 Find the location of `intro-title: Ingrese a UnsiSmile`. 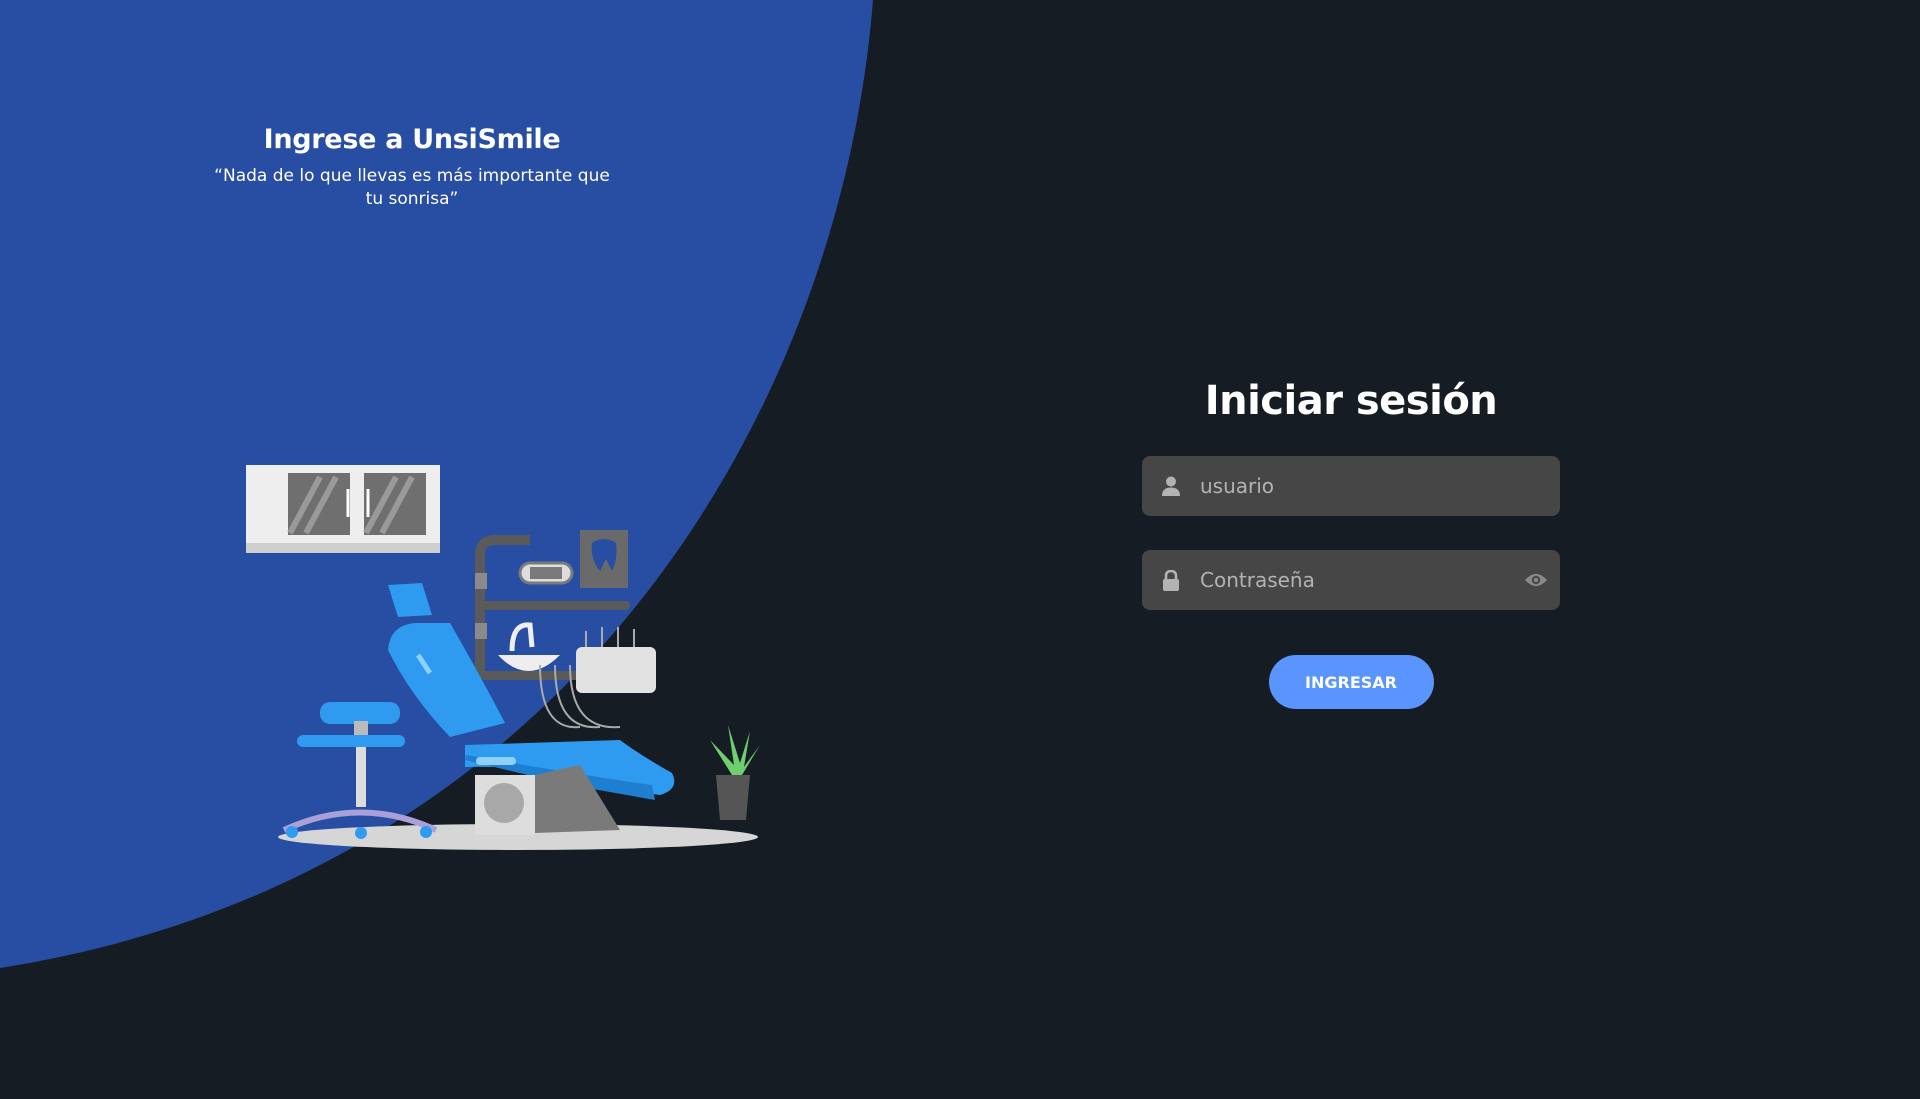

intro-title: Ingrese a UnsiSmile is located at coordinates (412, 139).